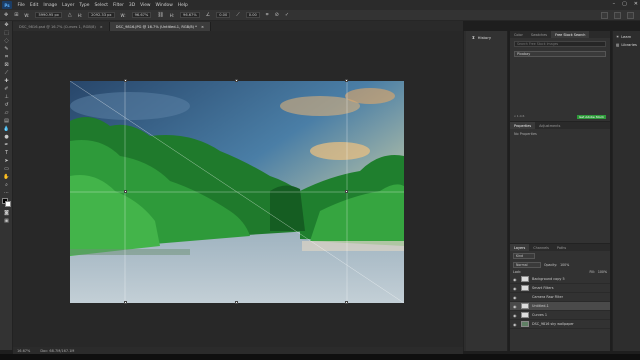 Image resolution: width=640 pixels, height=360 pixels. Describe the element at coordinates (6, 145) in the screenshot. I see `pen-tool-icon: ✒` at that location.